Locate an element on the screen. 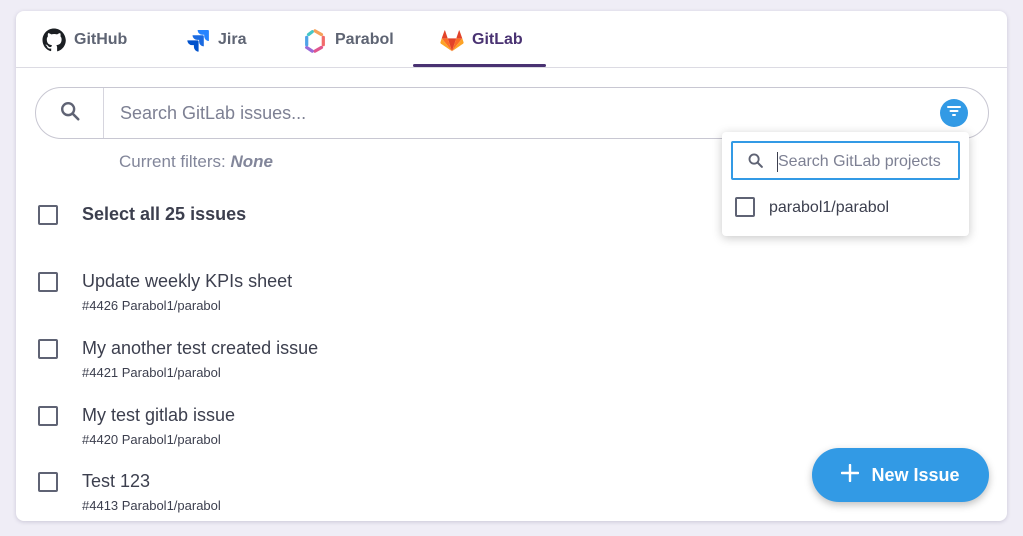 The image size is (1023, 536). issue-meta: #4426 Parabol1/parabol is located at coordinates (151, 305).